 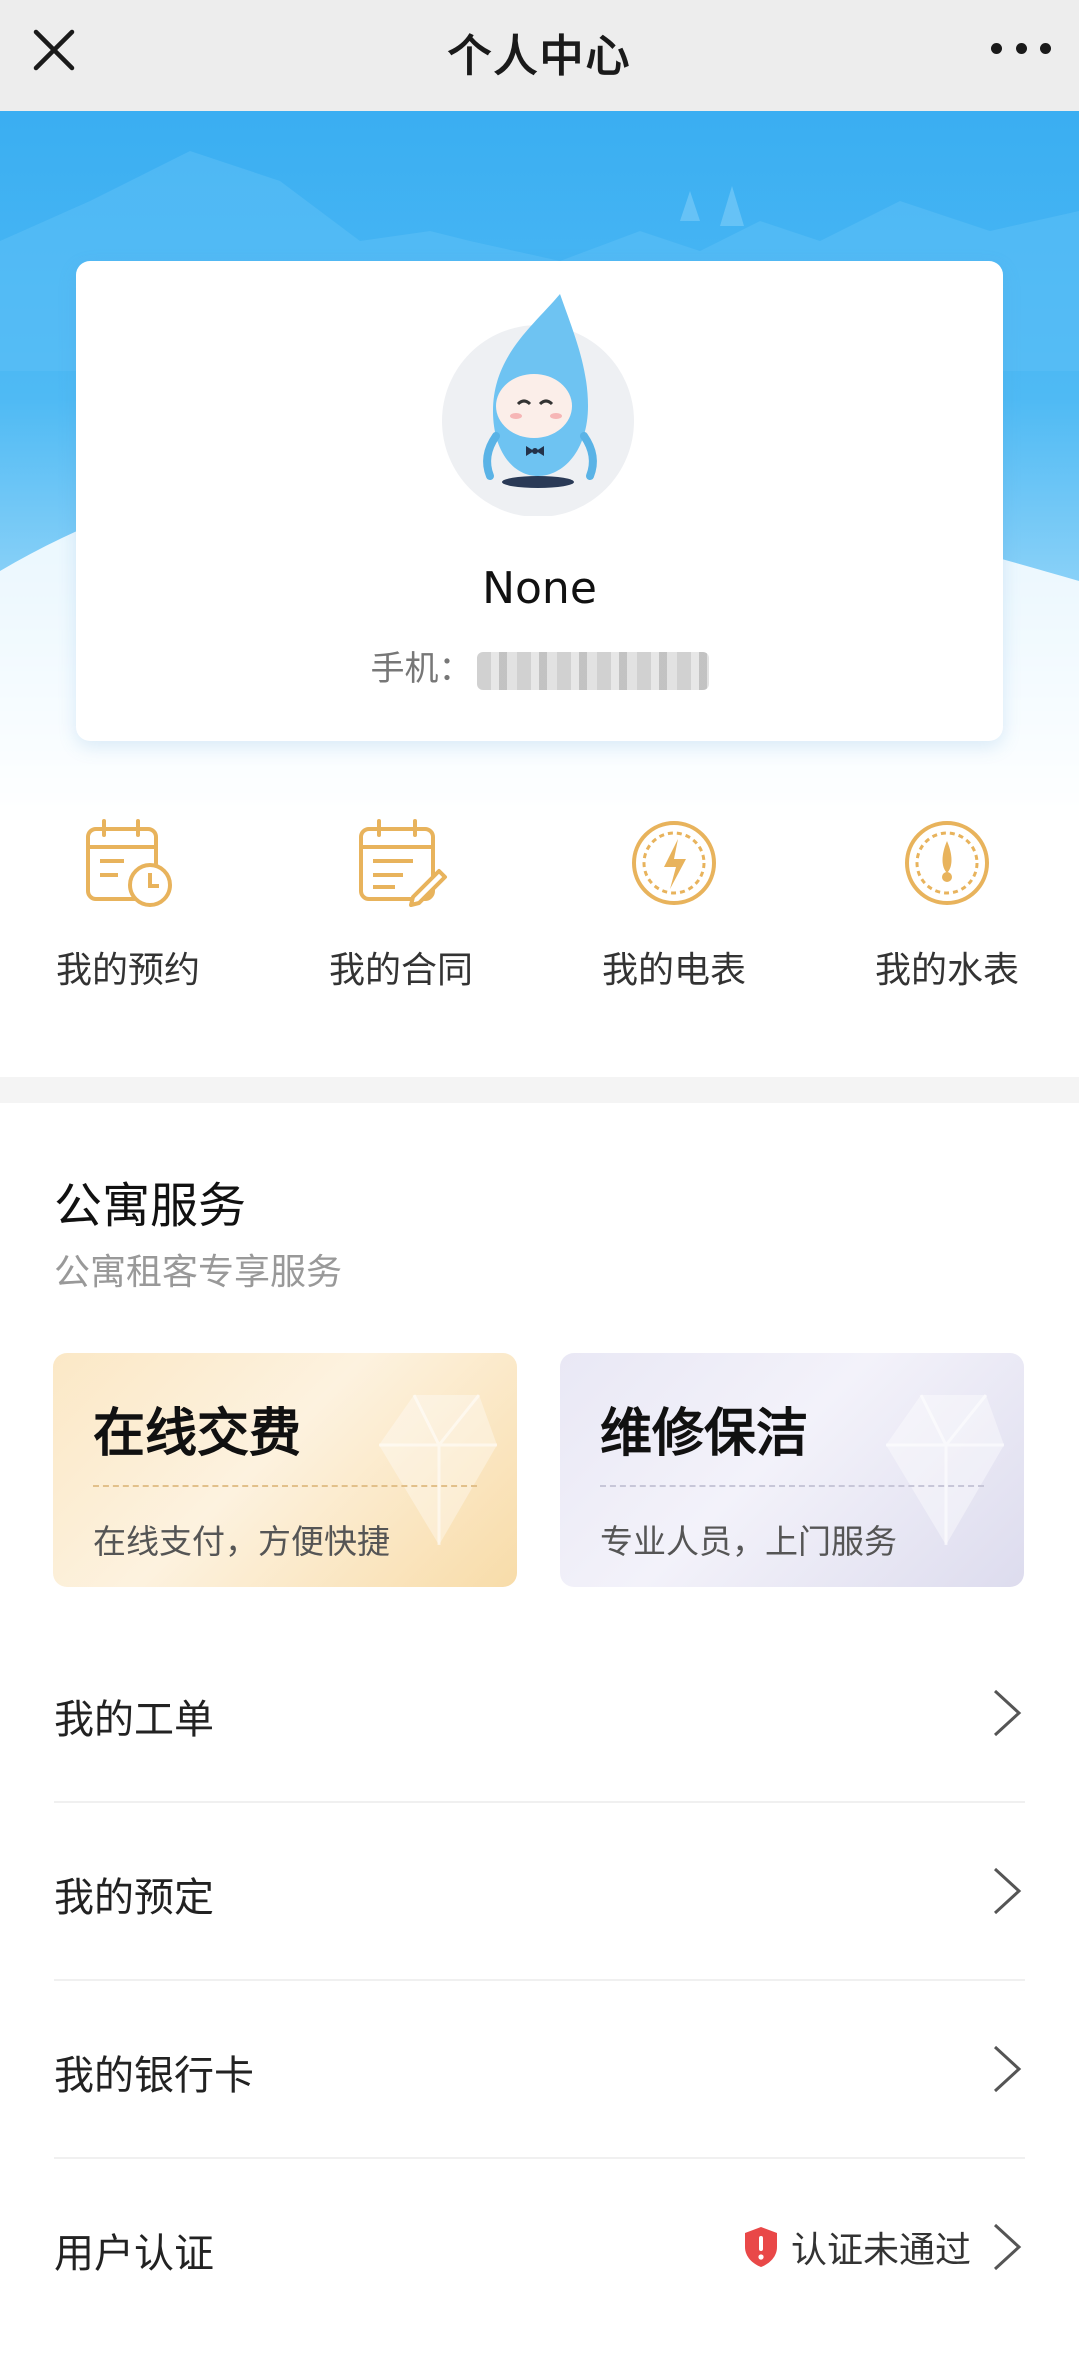 What do you see at coordinates (592, 670) in the screenshot?
I see `phone-number-blurred` at bounding box center [592, 670].